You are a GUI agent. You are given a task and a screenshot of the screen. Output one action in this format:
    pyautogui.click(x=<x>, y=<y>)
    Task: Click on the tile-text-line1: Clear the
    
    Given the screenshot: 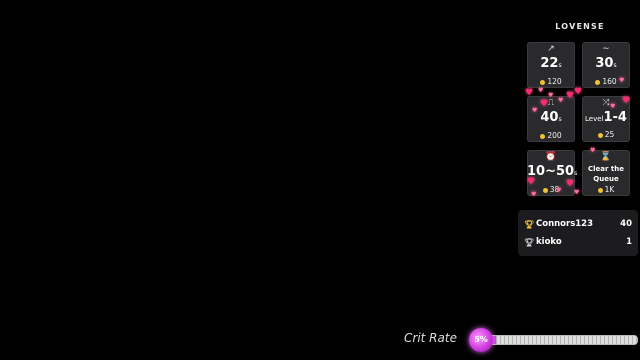 What is the action you would take?
    pyautogui.click(x=606, y=169)
    